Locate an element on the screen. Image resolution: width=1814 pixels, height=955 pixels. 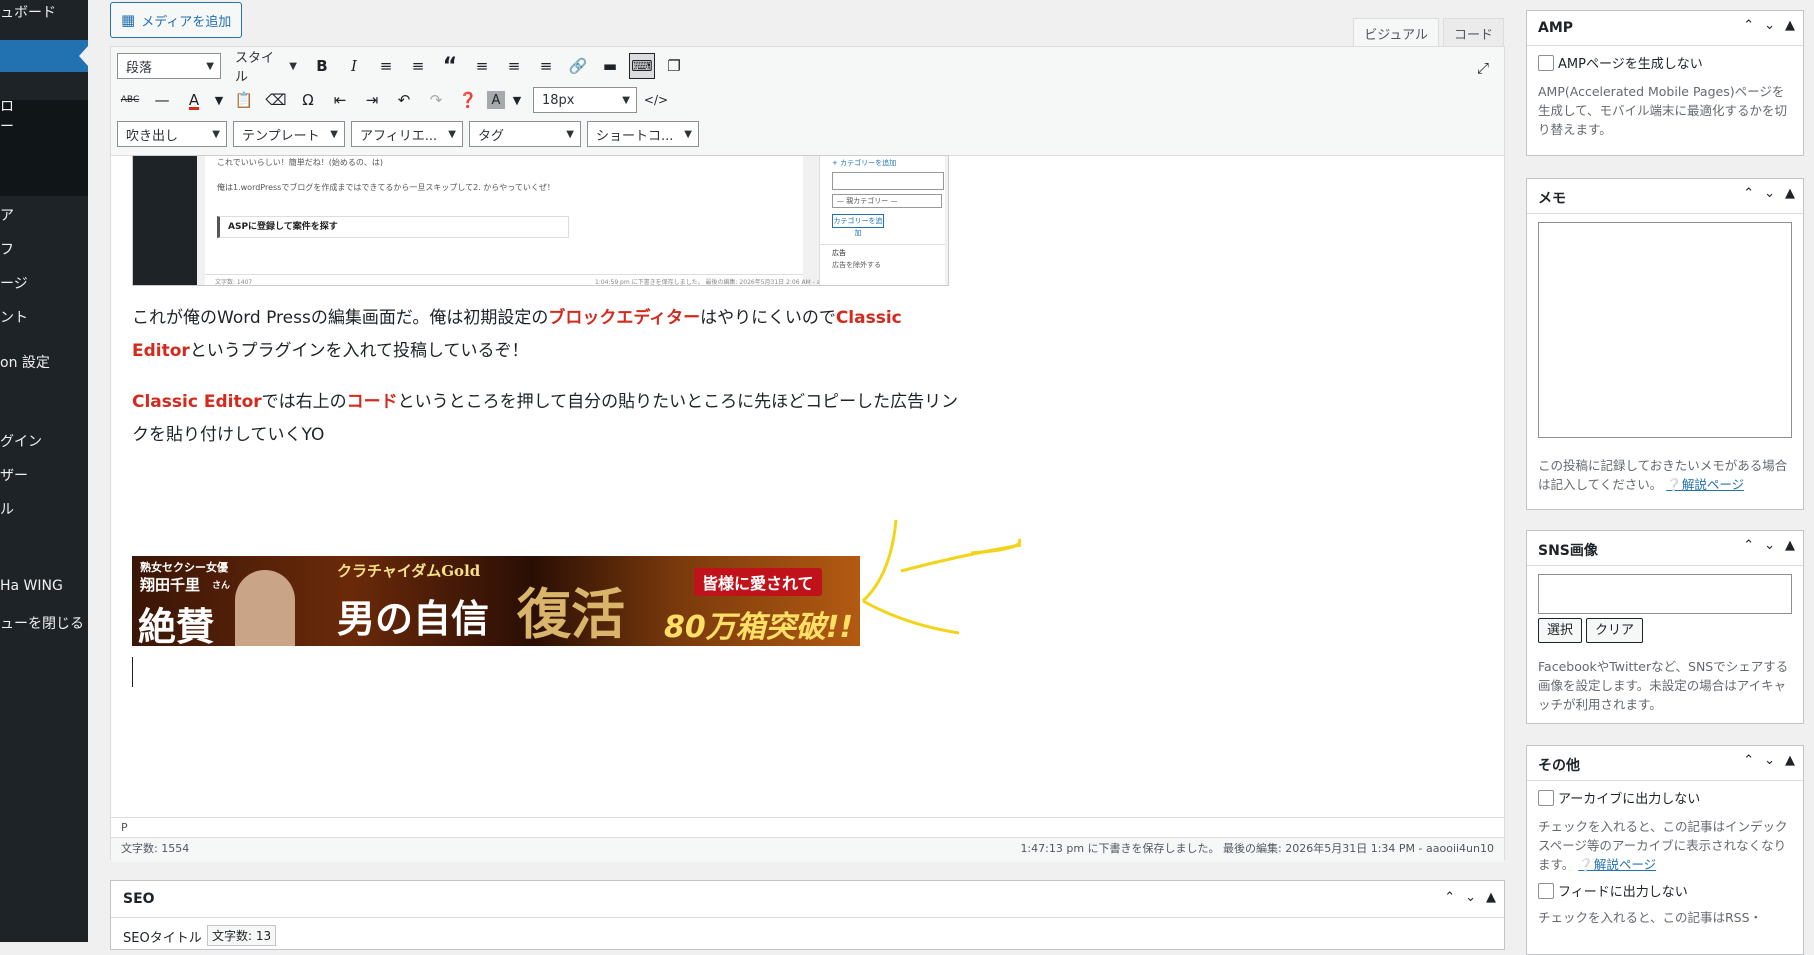
link-icon: 🔗 is located at coordinates (578, 66).